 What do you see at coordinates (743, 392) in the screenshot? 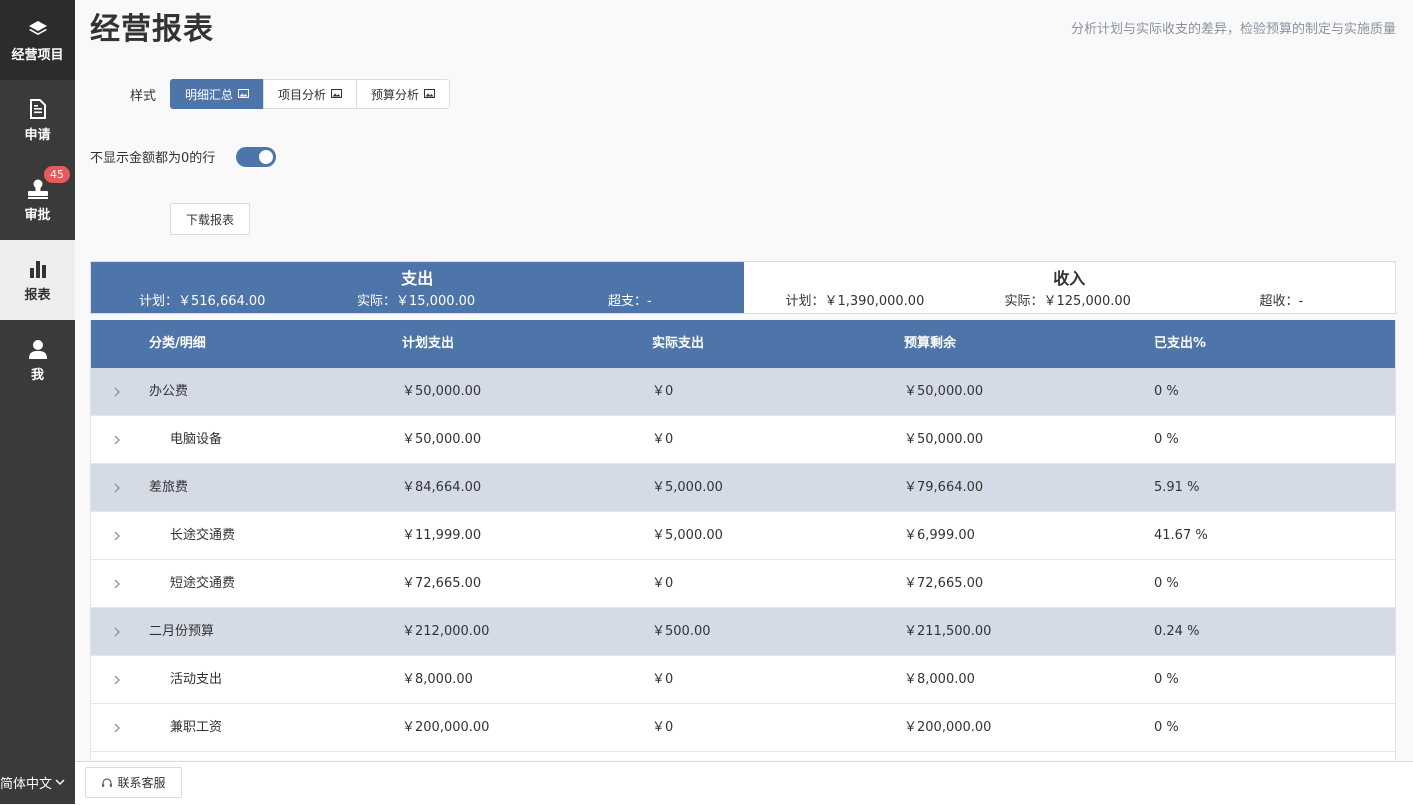
I see `table-row: 办公费 ￥50,000.00 ￥0 ￥50,000.00 0 %` at bounding box center [743, 392].